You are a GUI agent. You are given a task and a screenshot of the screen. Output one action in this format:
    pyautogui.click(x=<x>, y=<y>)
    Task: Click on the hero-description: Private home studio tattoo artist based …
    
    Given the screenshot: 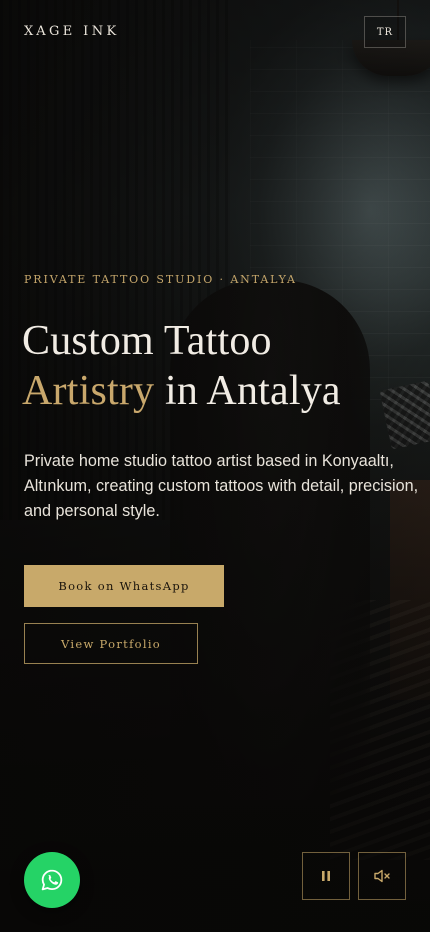 What is the action you would take?
    pyautogui.click(x=221, y=486)
    